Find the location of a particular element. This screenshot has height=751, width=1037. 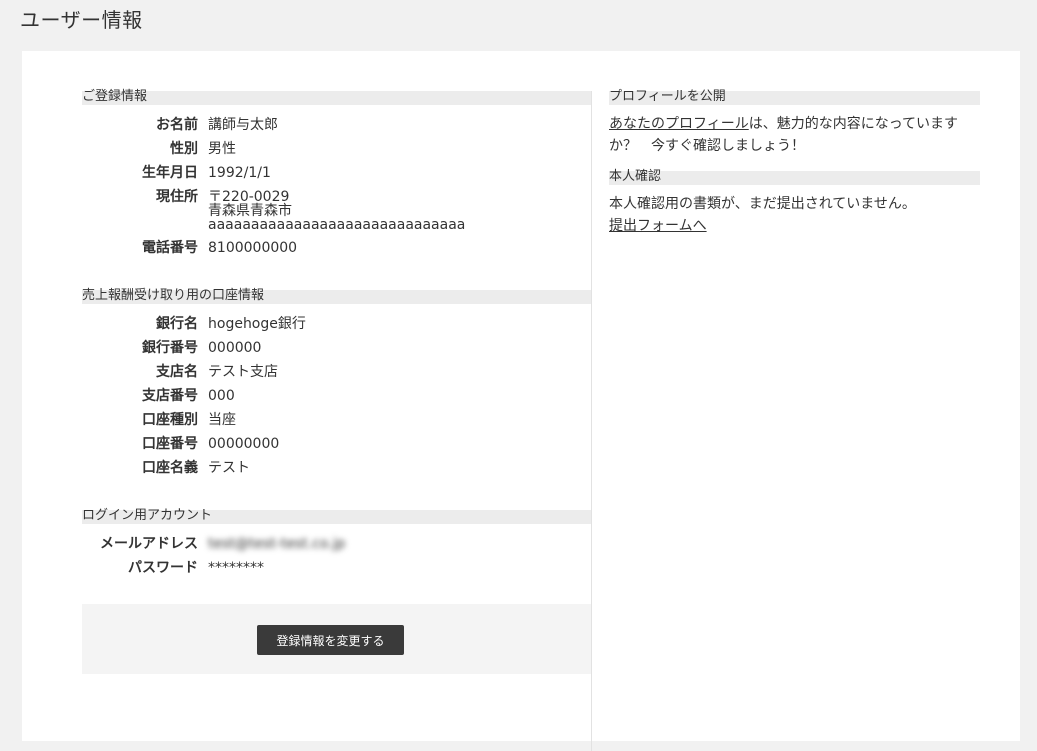

bank-code-value: 000000 is located at coordinates (235, 348).